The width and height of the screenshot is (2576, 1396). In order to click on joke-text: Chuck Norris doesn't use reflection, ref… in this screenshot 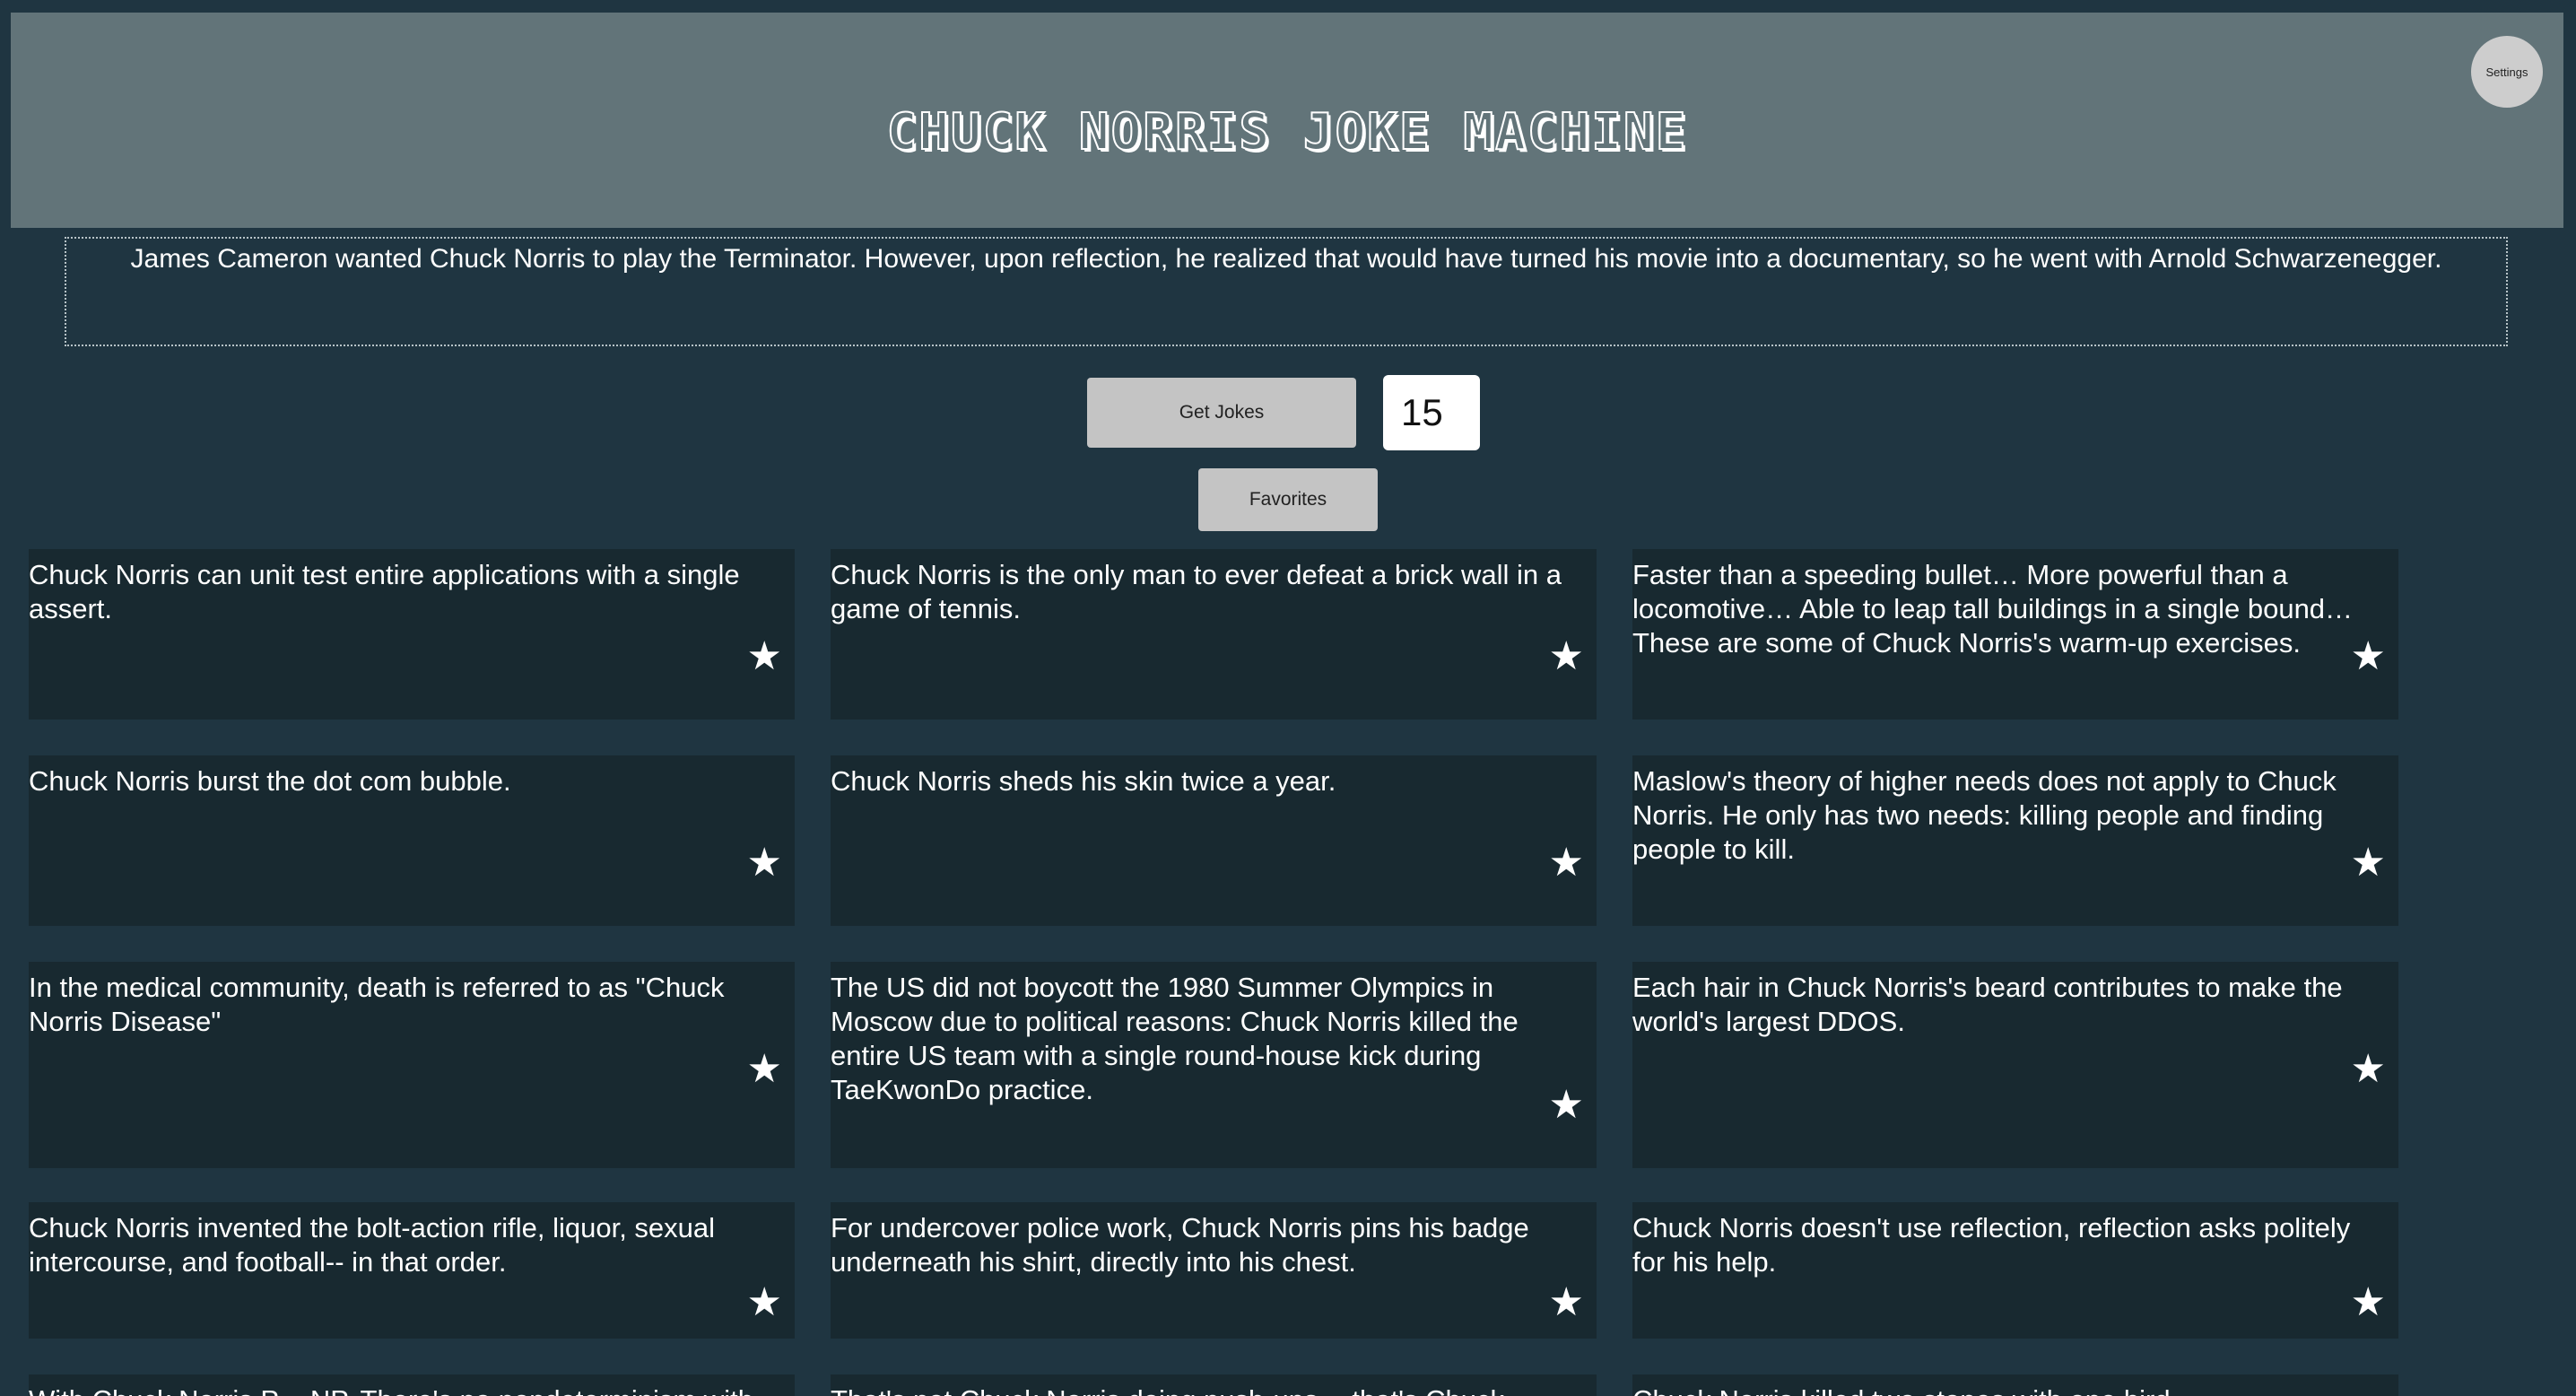, I will do `click(1991, 1245)`.